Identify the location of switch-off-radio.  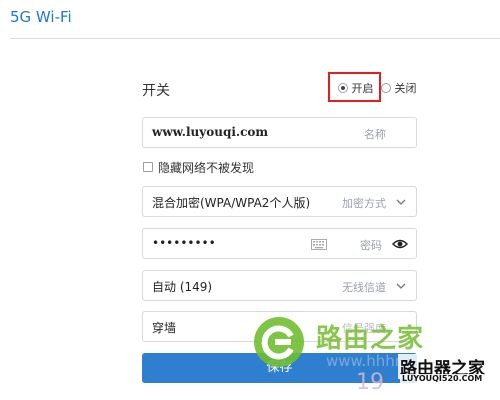
(386, 88).